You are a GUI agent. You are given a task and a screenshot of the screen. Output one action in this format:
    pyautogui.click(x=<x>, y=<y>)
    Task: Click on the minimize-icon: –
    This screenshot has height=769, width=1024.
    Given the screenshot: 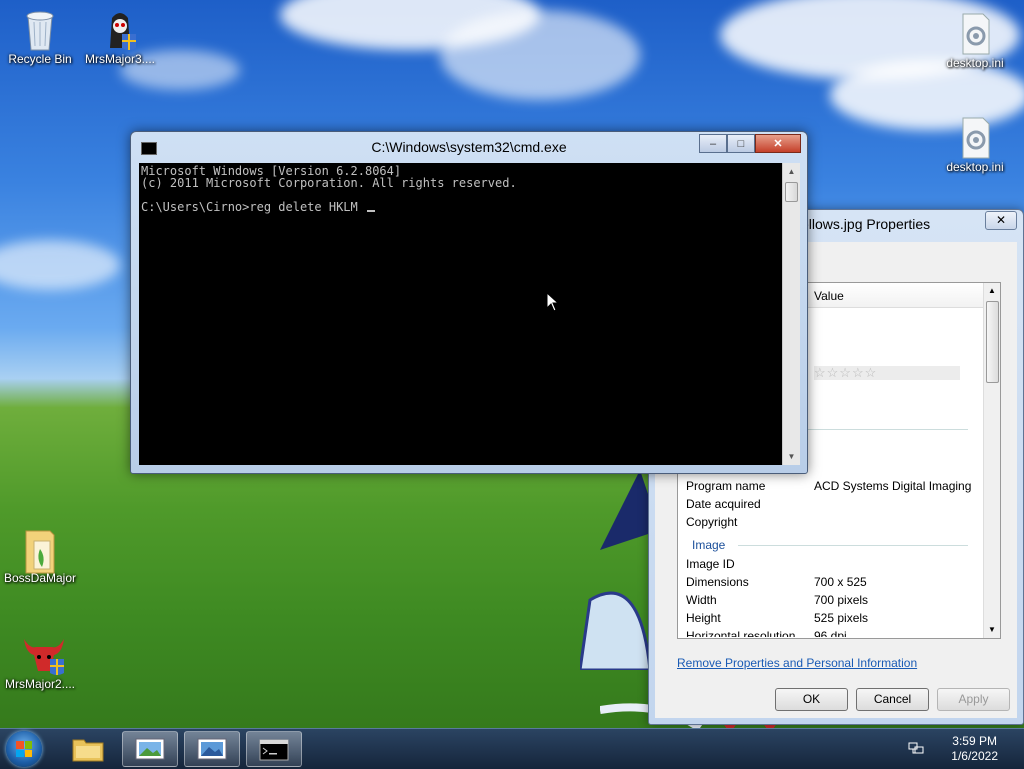 What is the action you would take?
    pyautogui.click(x=713, y=143)
    